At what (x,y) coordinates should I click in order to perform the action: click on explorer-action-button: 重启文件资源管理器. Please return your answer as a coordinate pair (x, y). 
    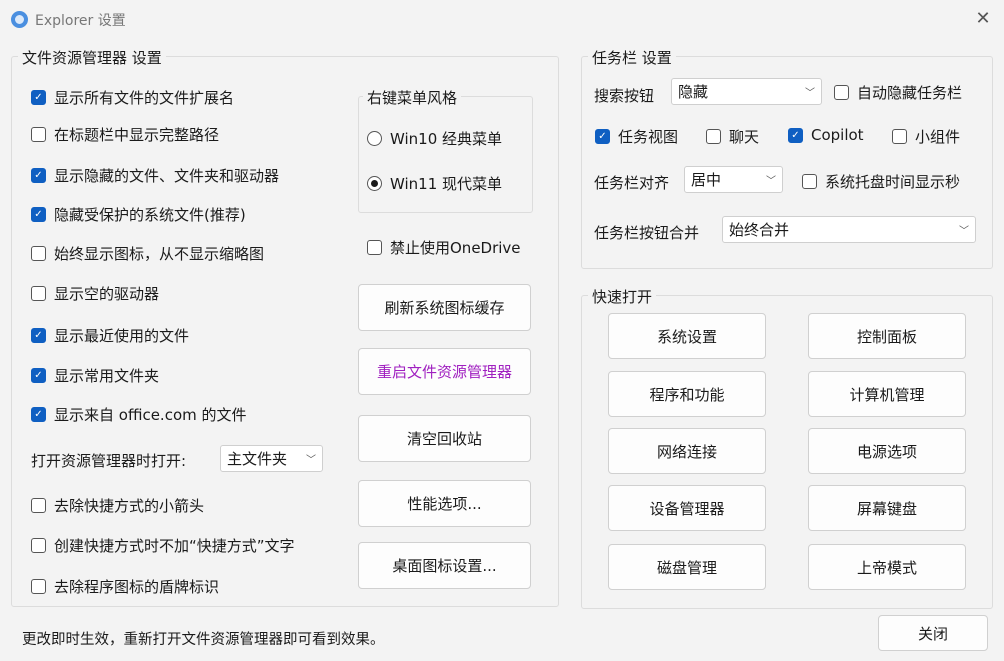
    Looking at the image, I should click on (444, 371).